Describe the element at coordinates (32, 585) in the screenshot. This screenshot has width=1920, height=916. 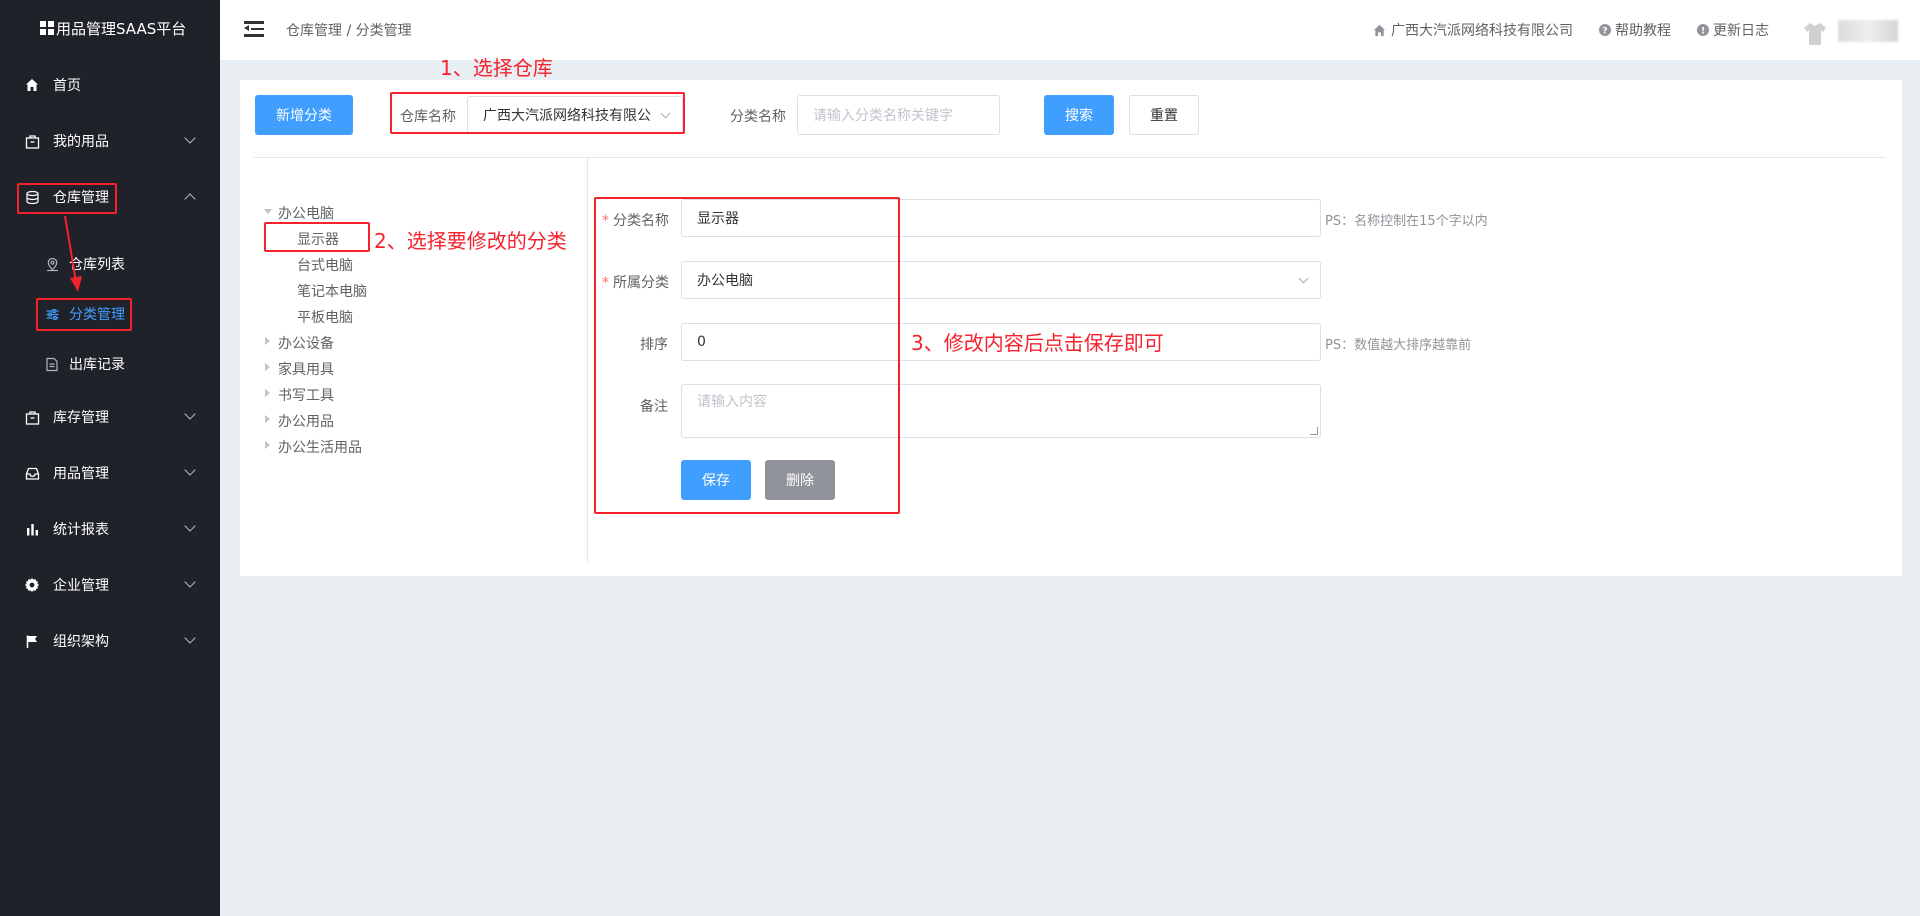
I see `gear-icon` at that location.